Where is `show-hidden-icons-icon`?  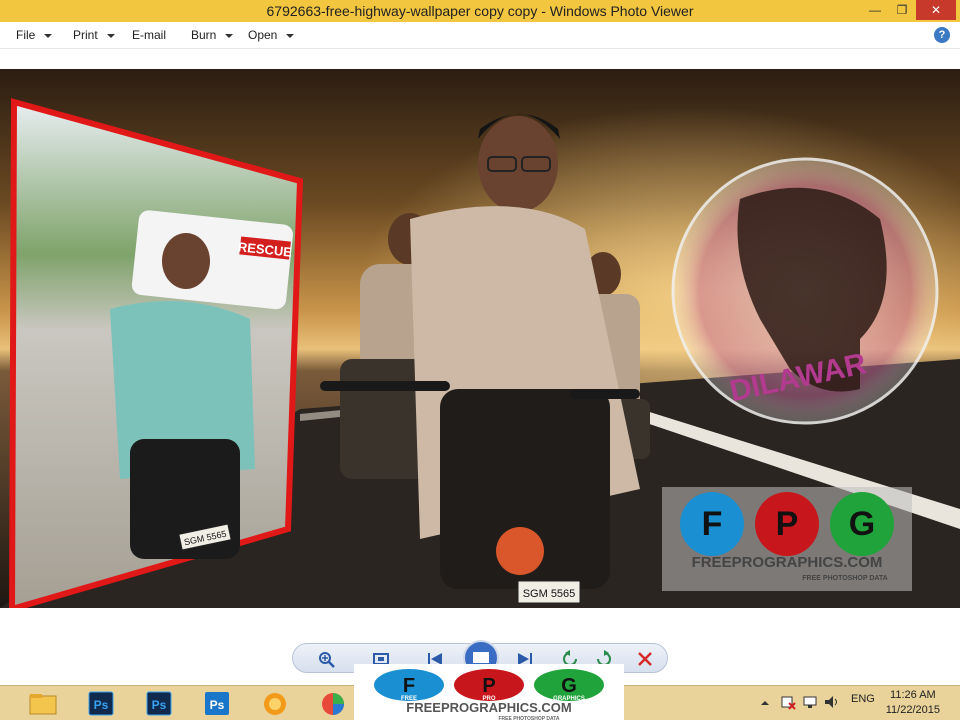
show-hidden-icons-icon is located at coordinates (765, 703).